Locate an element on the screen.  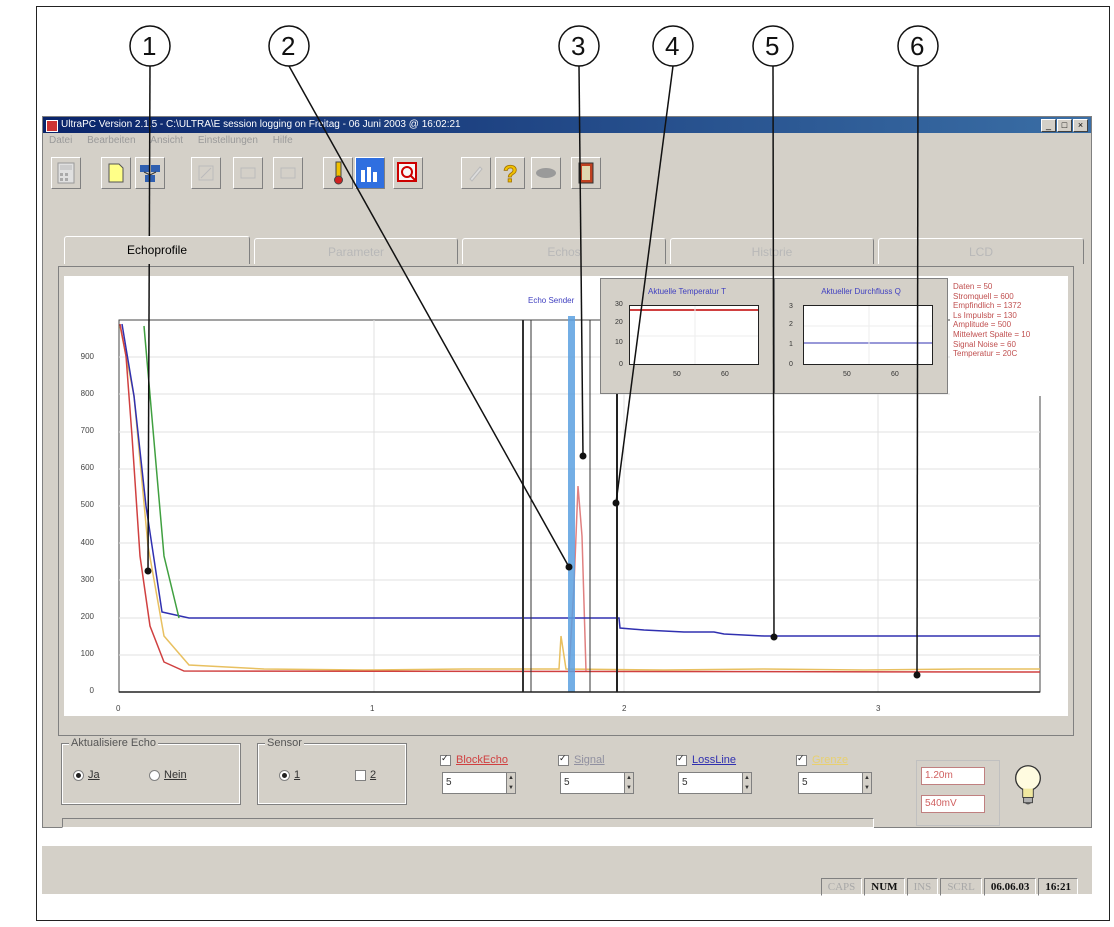
series-grenze-spinner: ▲ ▼ is located at coordinates (867, 783).